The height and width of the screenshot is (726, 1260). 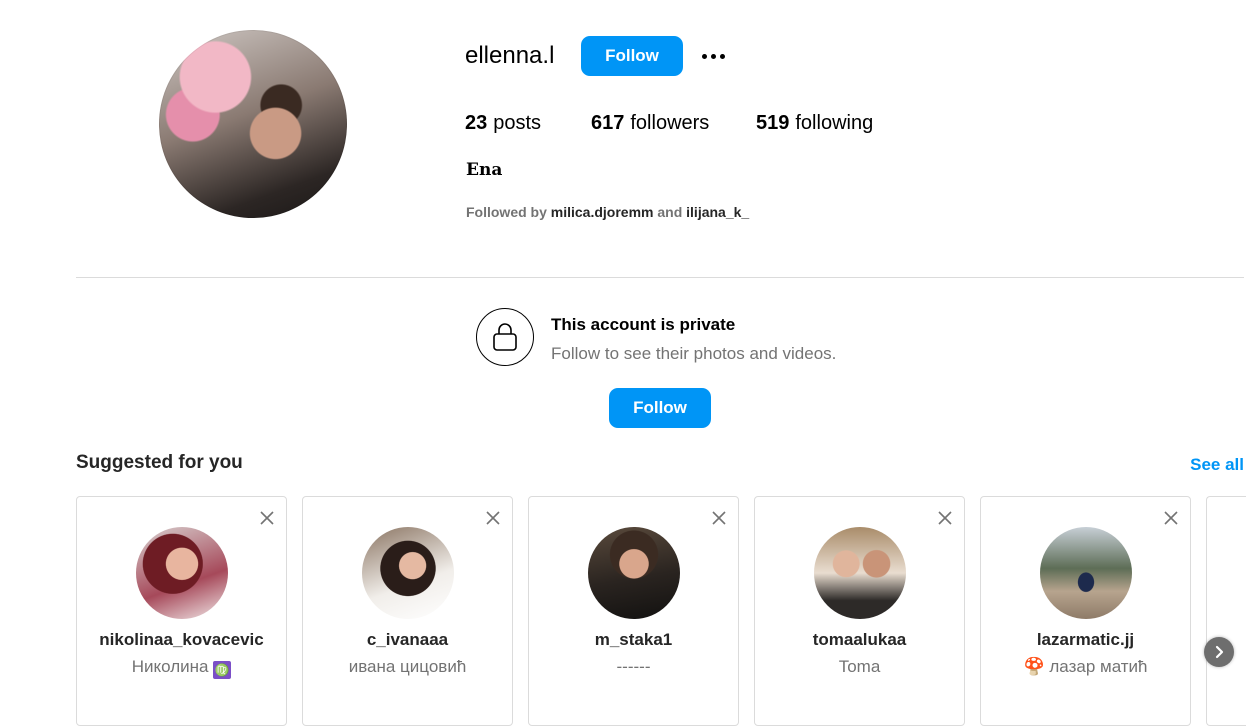 I want to click on suggestion-card: lazarmatic.jj 🍄 лазар матић, so click(x=1085, y=611).